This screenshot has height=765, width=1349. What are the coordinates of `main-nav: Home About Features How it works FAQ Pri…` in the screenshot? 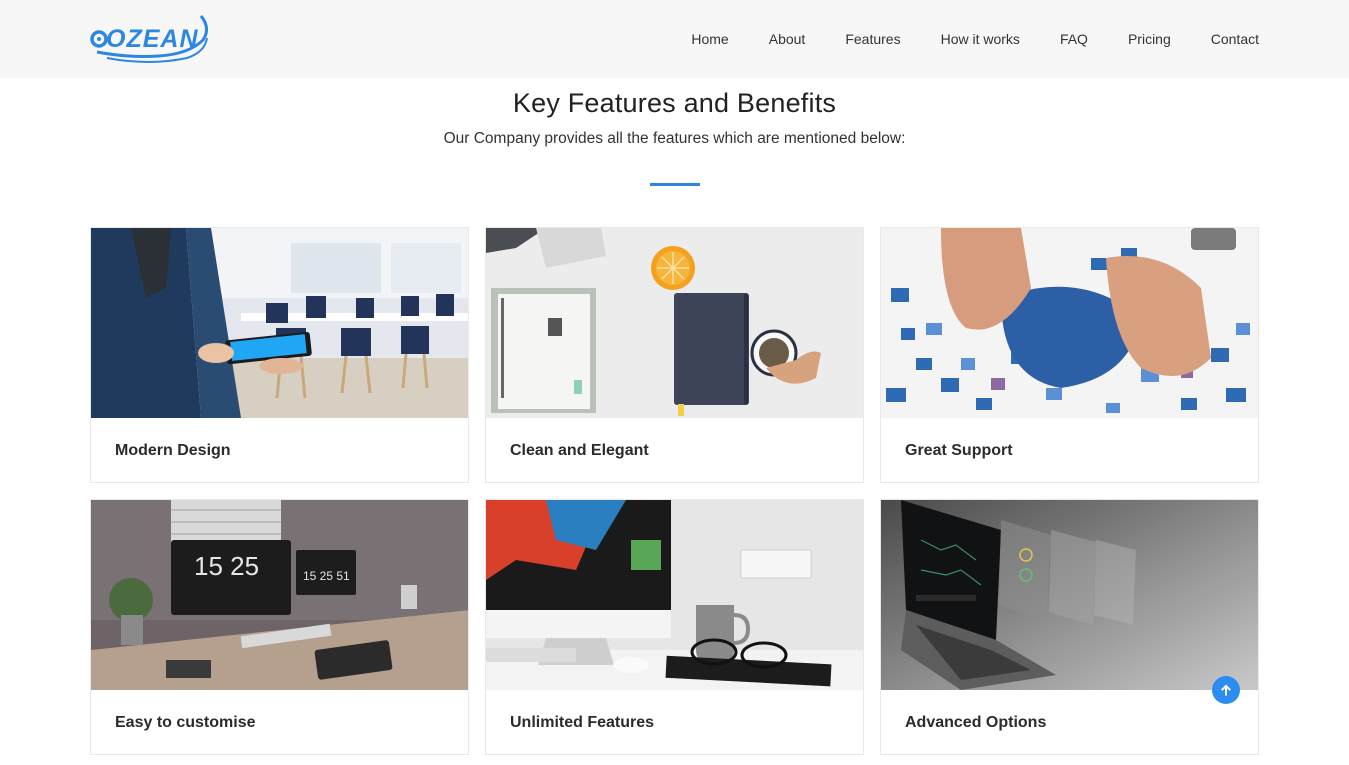 It's located at (975, 39).